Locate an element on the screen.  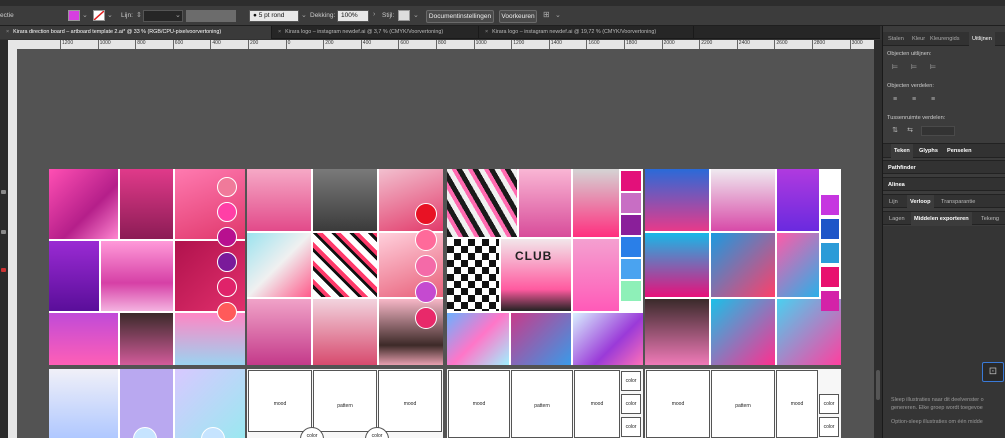
spacing-field is located at coordinates (938, 131).